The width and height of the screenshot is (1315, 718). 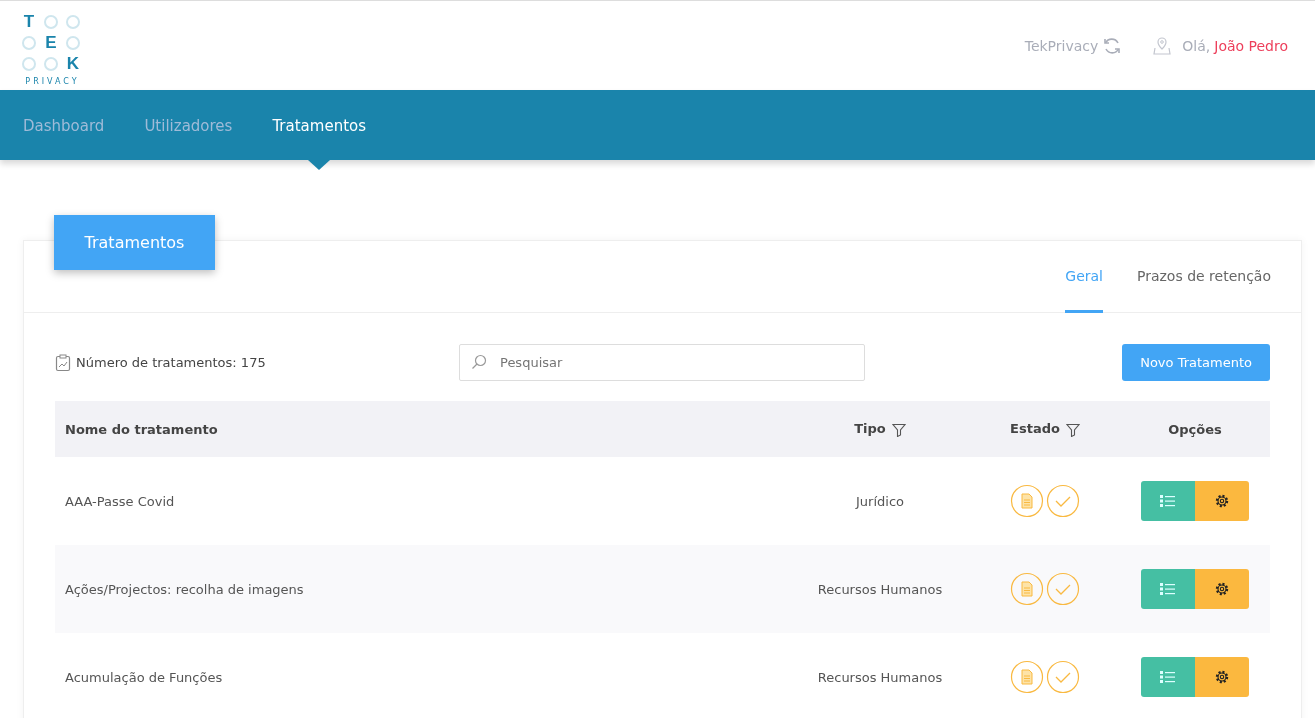 What do you see at coordinates (188, 125) in the screenshot?
I see `nav-item: Utilizadores` at bounding box center [188, 125].